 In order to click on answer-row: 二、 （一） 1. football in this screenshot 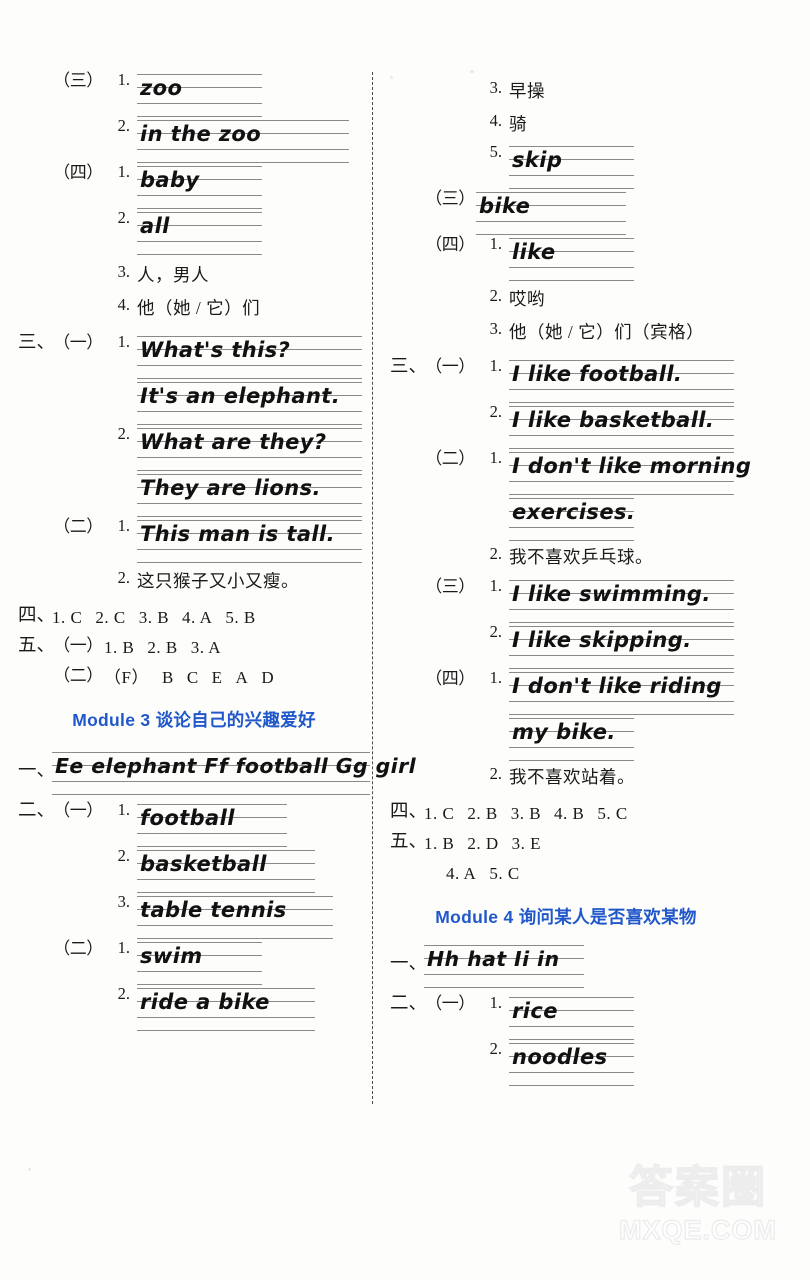, I will do `click(194, 823)`.